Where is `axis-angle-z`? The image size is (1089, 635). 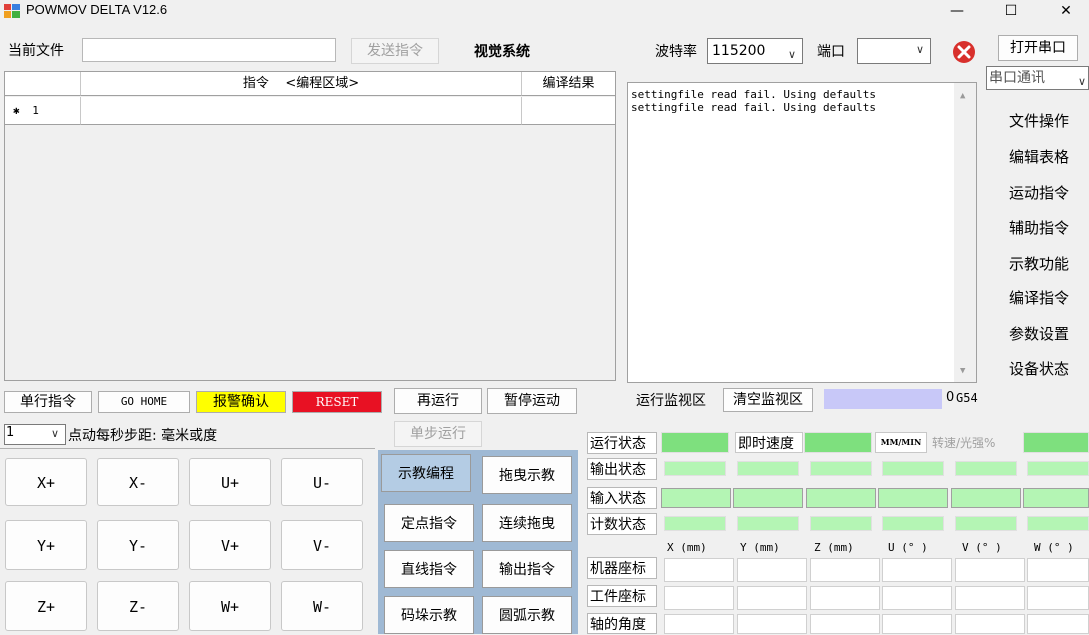 axis-angle-z is located at coordinates (845, 624).